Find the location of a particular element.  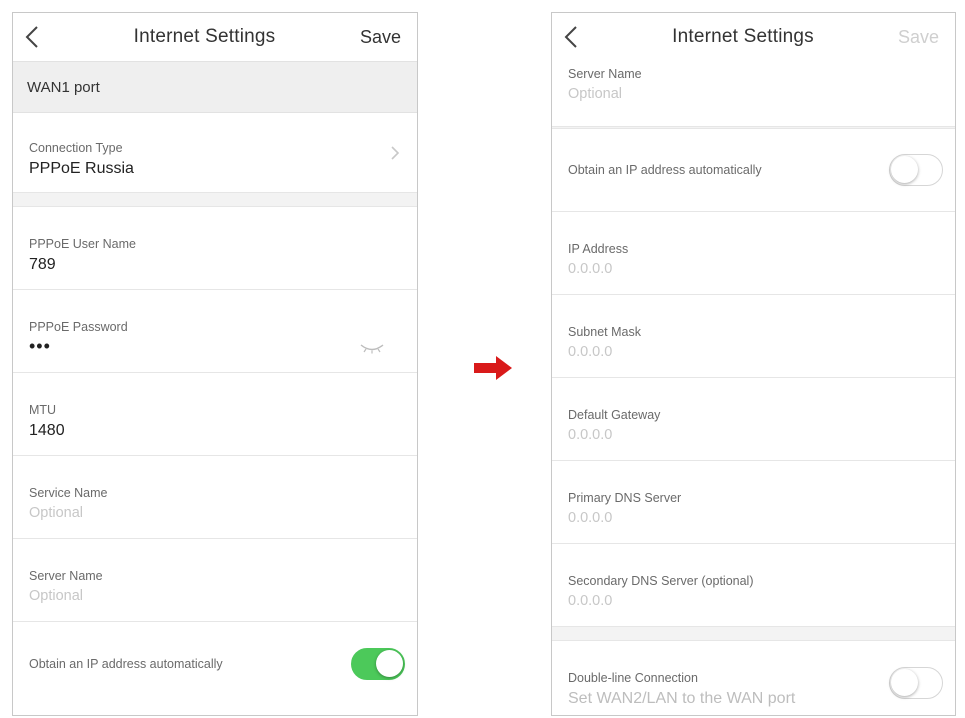

mtu-field: 1480 is located at coordinates (215, 431).